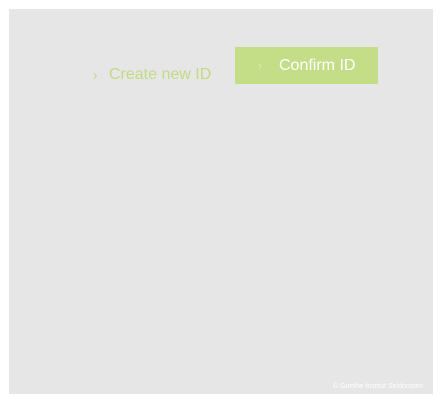 This screenshot has height=396, width=442. What do you see at coordinates (378, 386) in the screenshot?
I see `copyright-notice: © Goethe-Institut Seldonsten` at bounding box center [378, 386].